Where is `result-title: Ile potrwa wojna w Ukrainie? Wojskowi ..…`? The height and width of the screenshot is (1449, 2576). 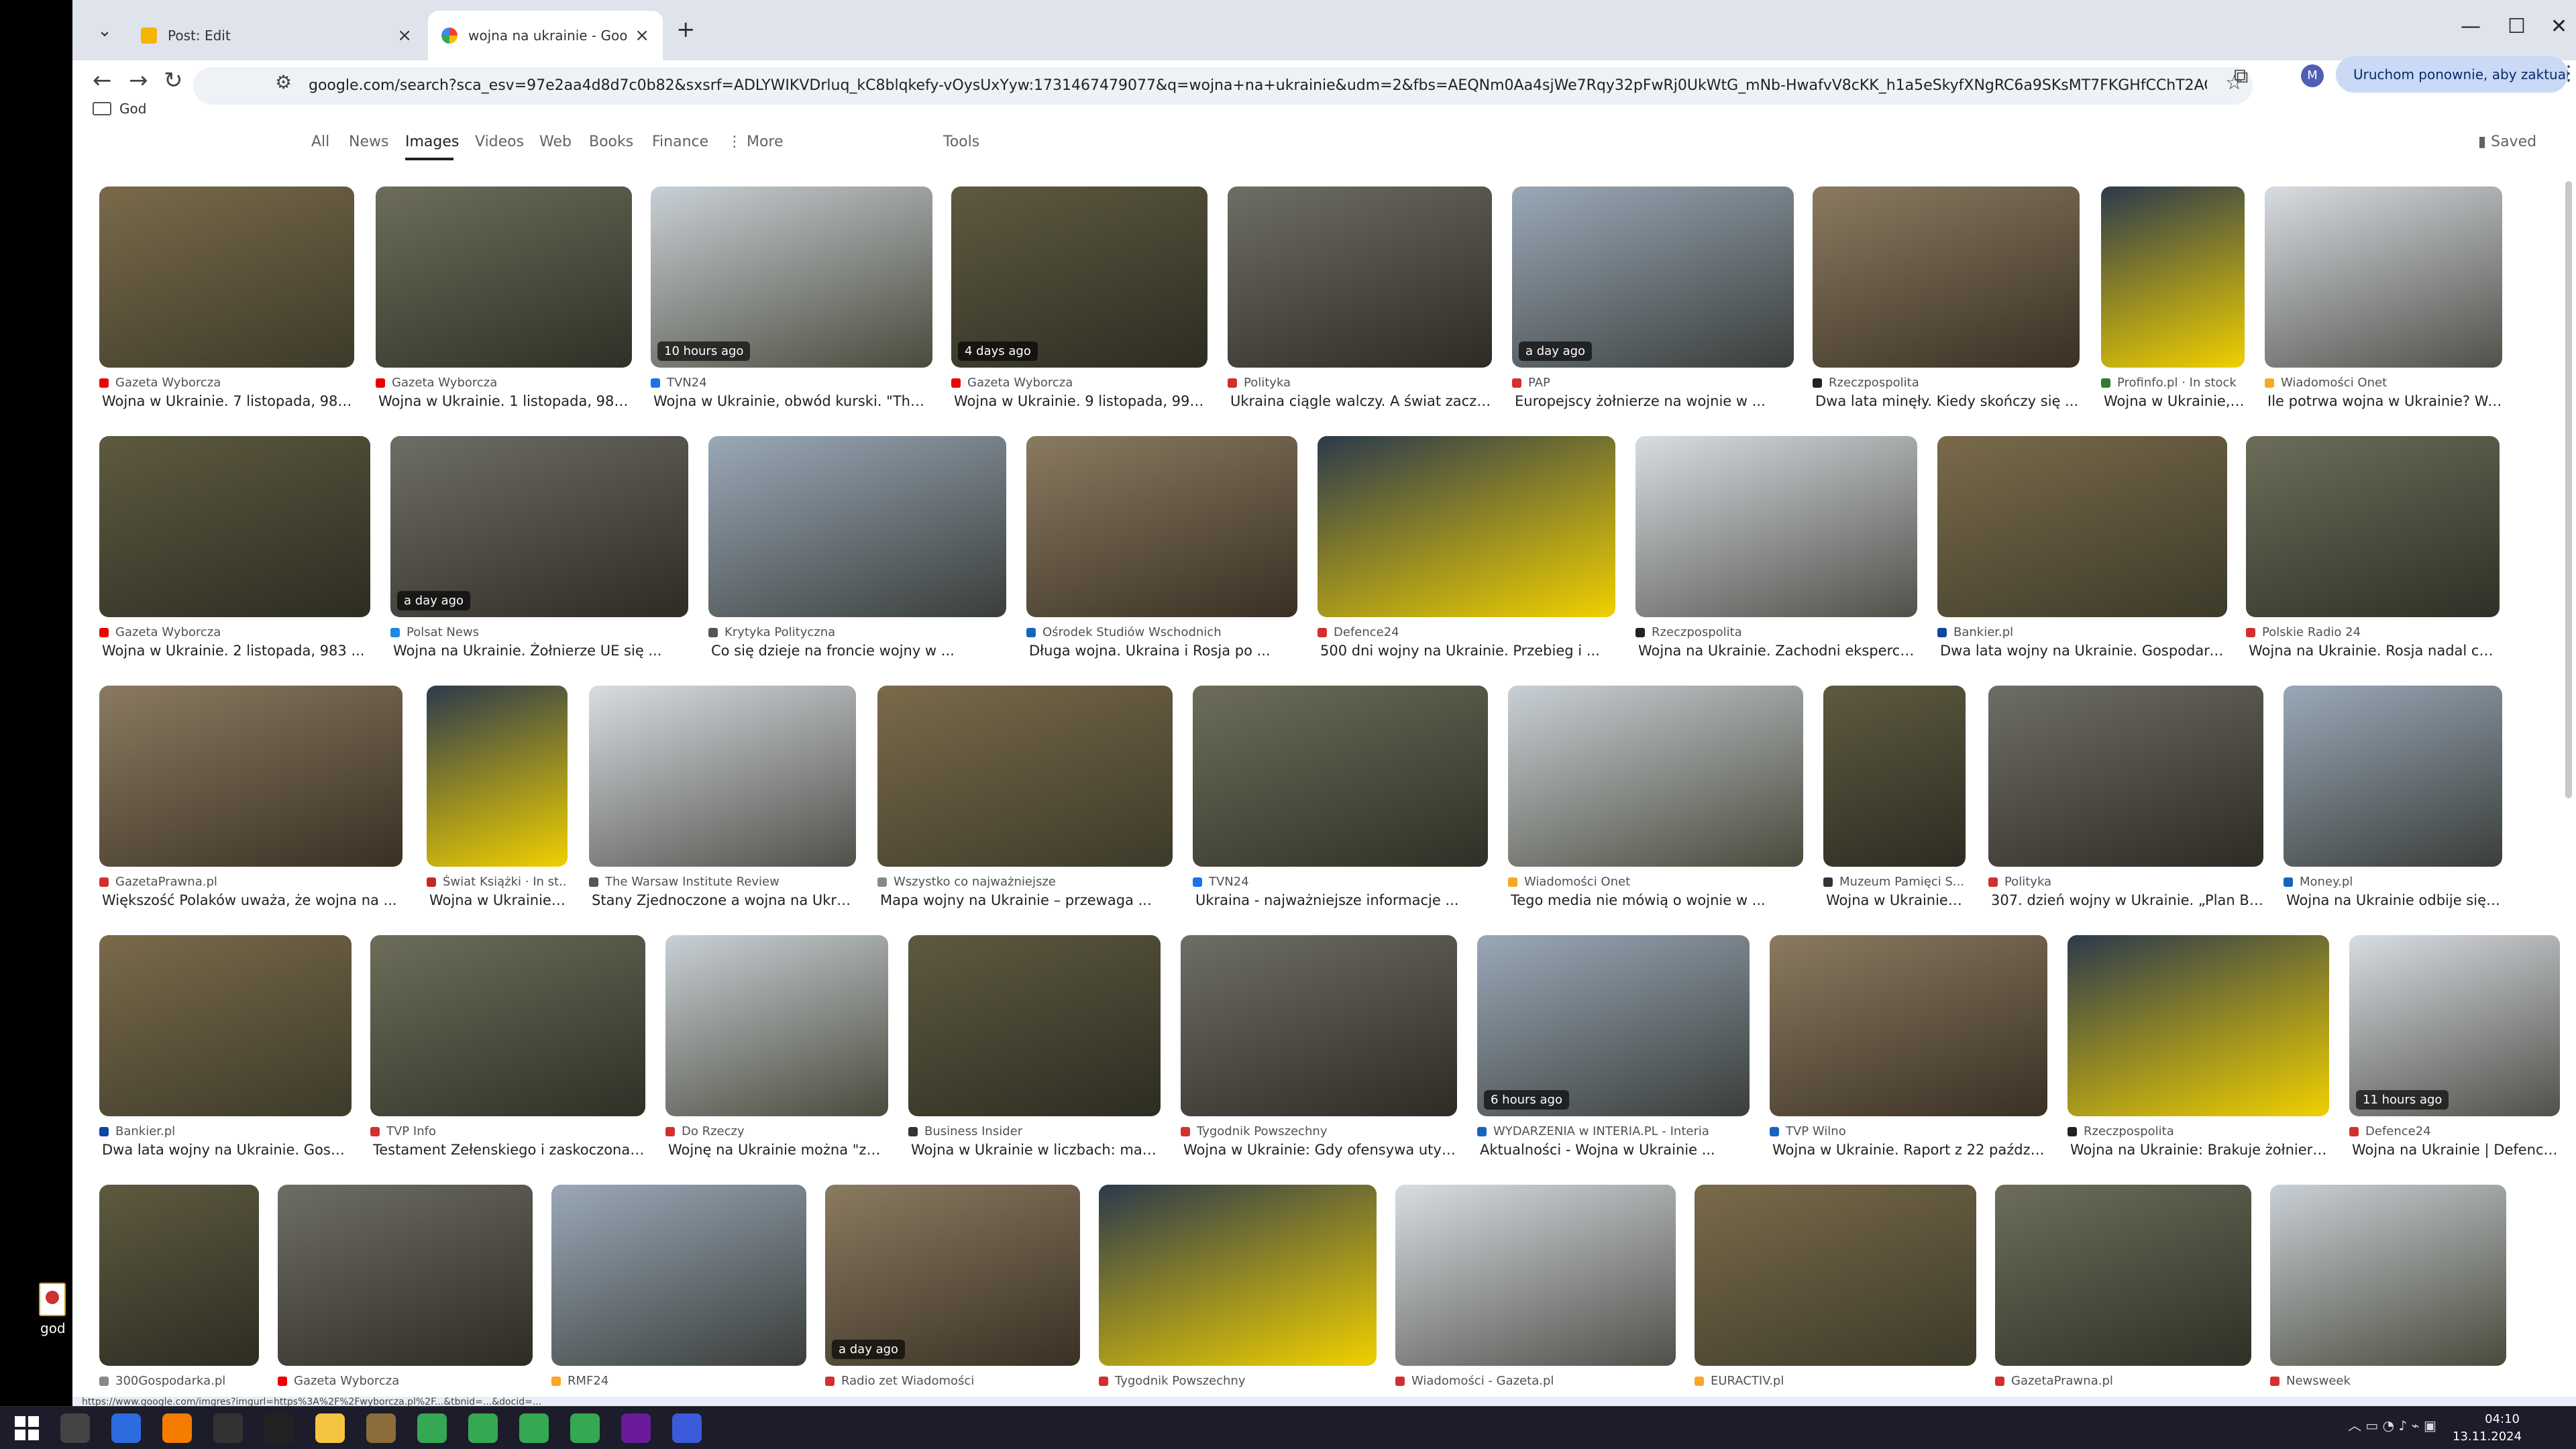 result-title: Ile potrwa wojna w Ukrainie? Wojskowi ..… is located at coordinates (2384, 401).